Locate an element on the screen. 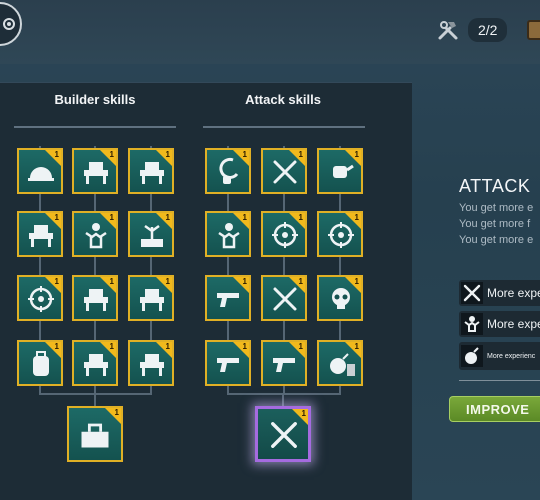  attack-skills-divider is located at coordinates (284, 127).